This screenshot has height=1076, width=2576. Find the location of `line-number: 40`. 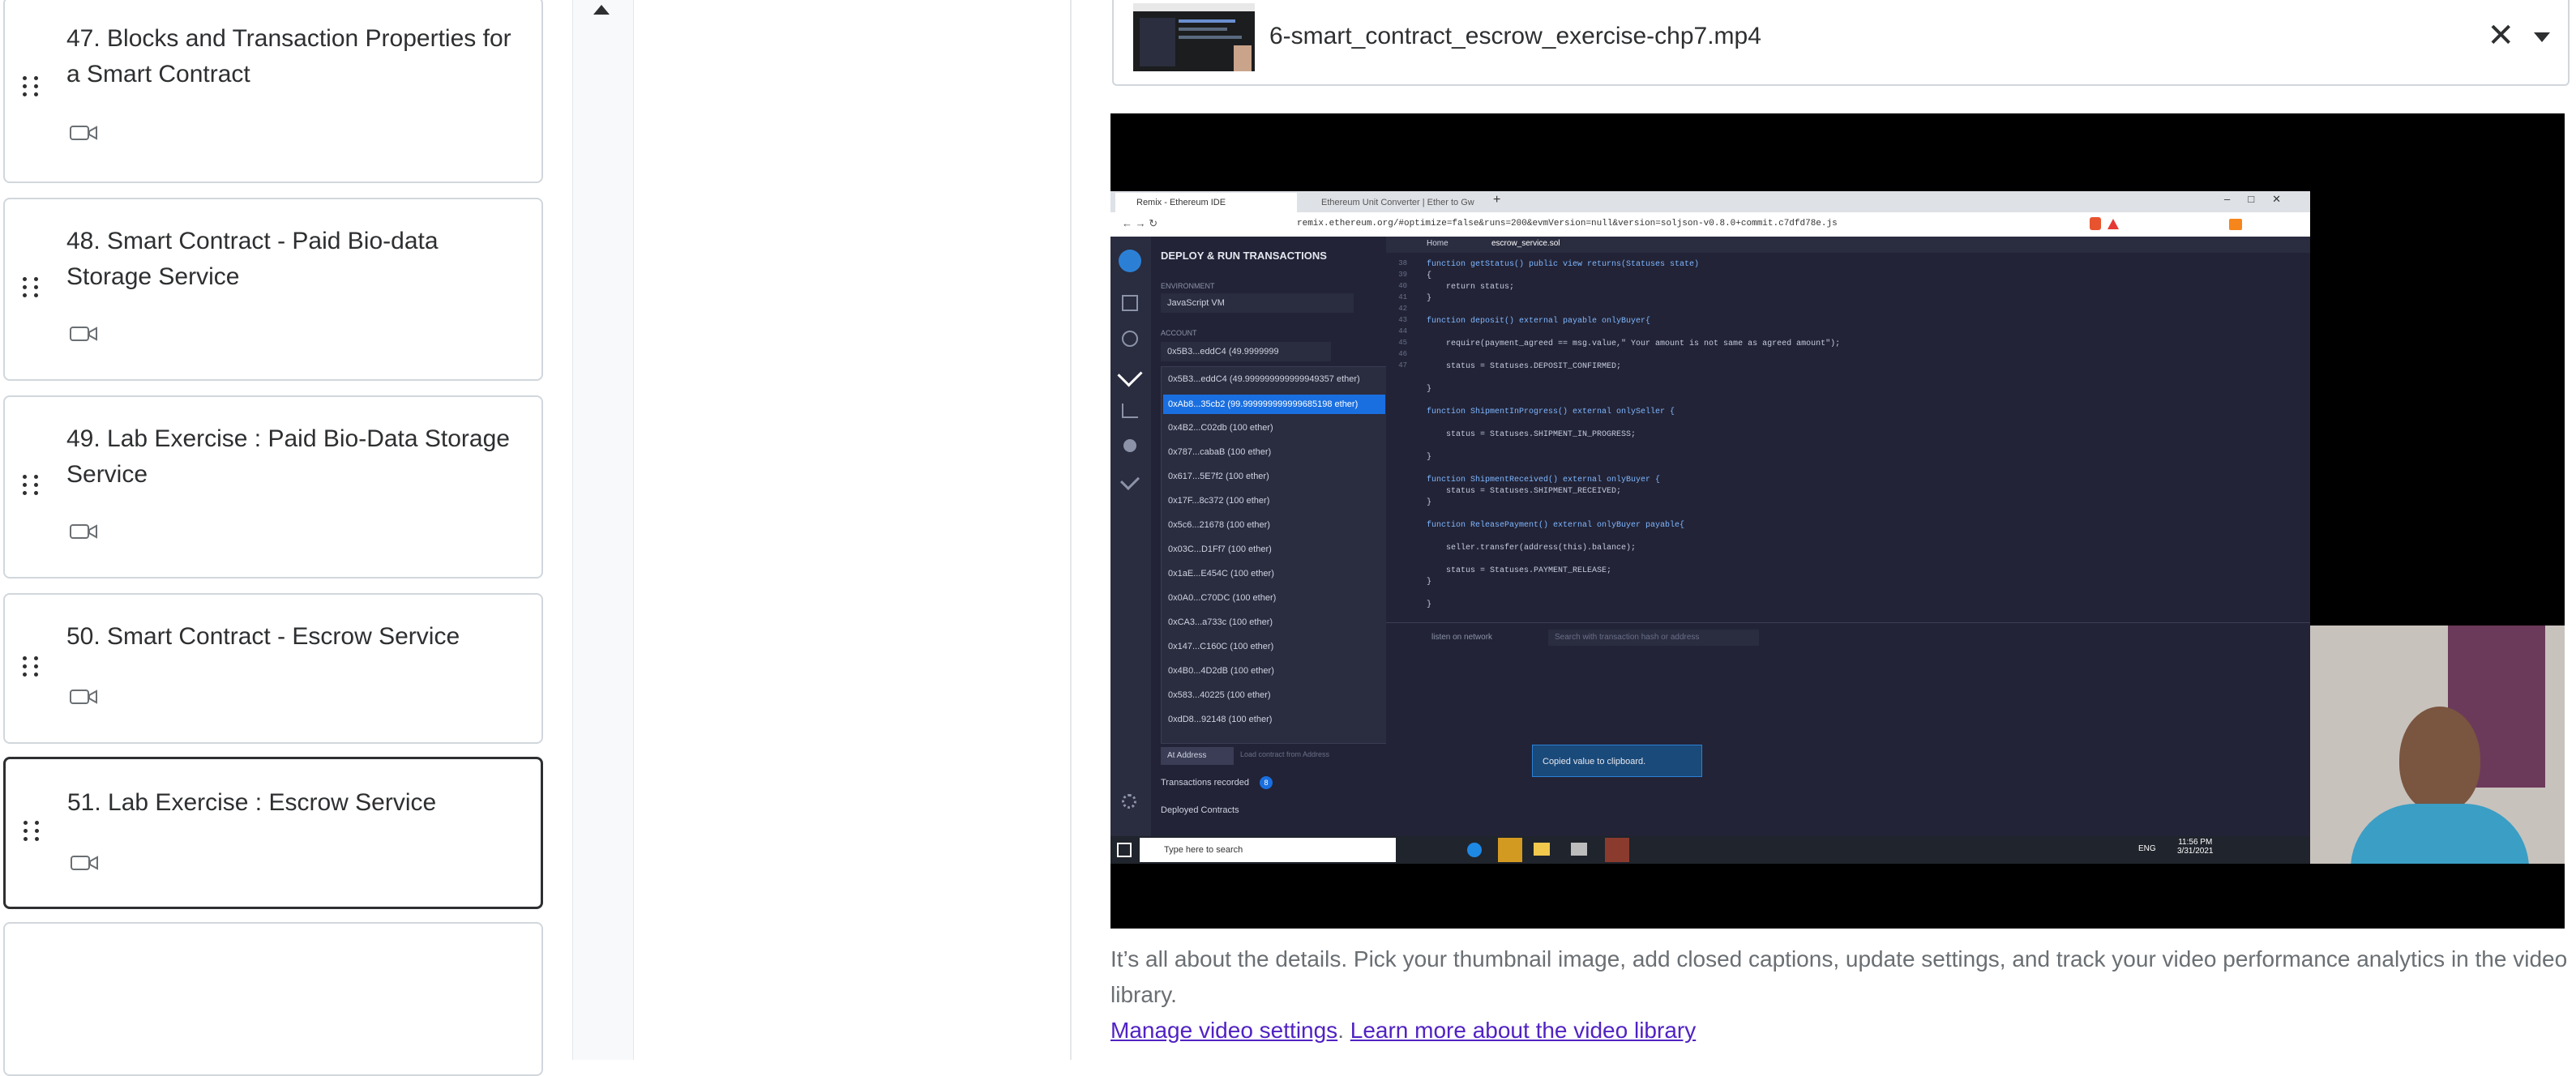

line-number: 40 is located at coordinates (1402, 286).